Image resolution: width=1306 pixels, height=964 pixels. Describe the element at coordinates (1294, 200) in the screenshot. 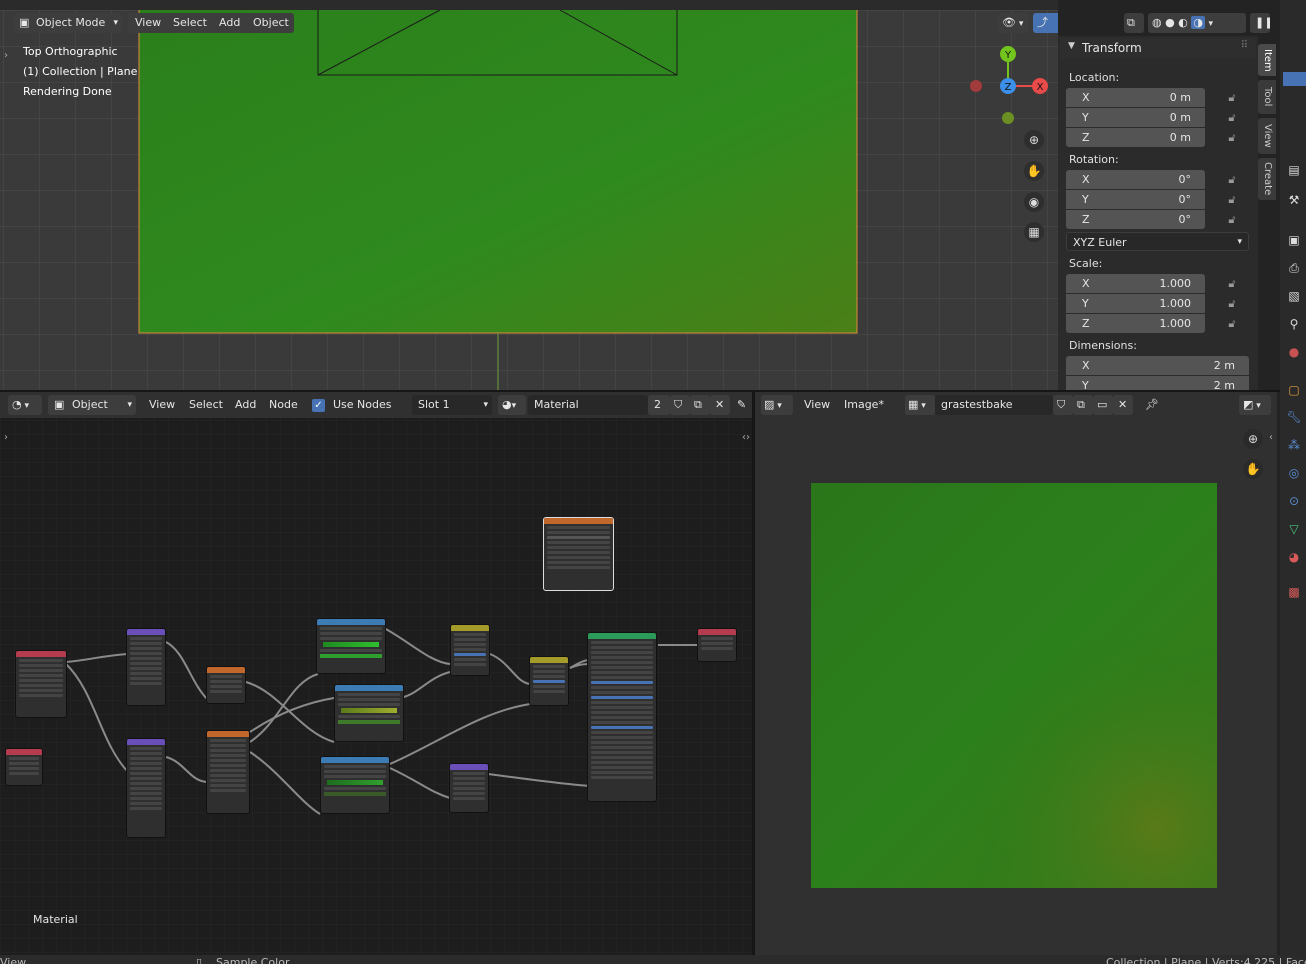

I see `wrench-tool-icon: ⚒` at that location.